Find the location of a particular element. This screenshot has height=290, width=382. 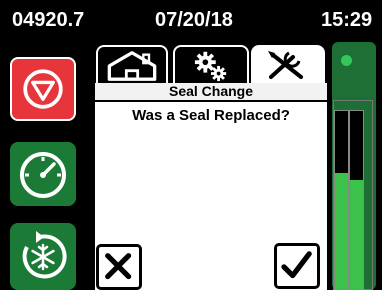

level-bar-left-fill is located at coordinates (341, 231).